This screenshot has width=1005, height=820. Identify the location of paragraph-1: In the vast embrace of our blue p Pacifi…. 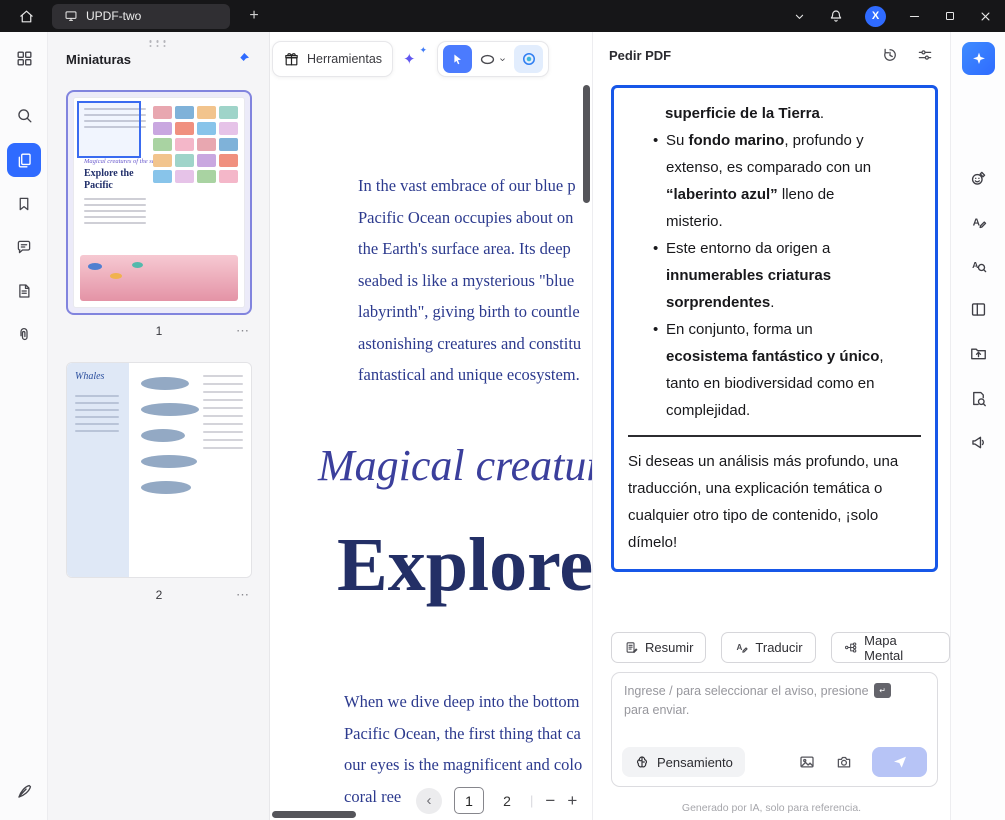
(469, 280).